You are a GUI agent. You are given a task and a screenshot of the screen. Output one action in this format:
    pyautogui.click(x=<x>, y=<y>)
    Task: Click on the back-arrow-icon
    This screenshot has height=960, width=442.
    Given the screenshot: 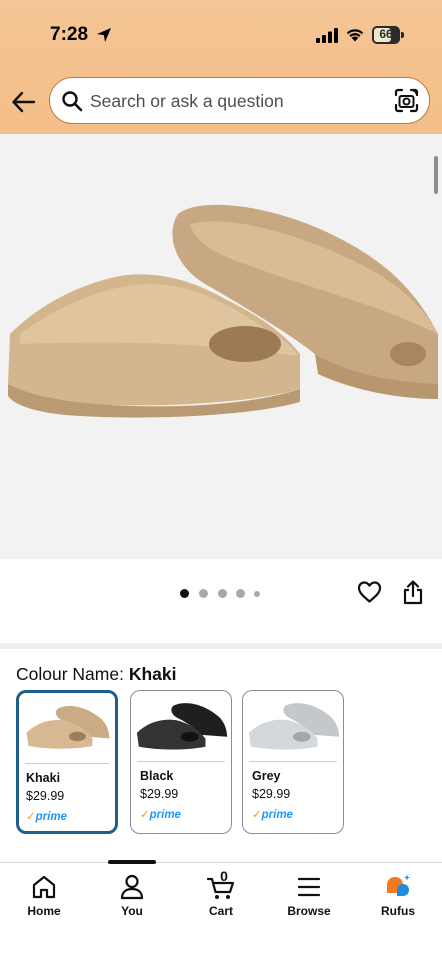 What is the action you would take?
    pyautogui.click(x=24, y=102)
    